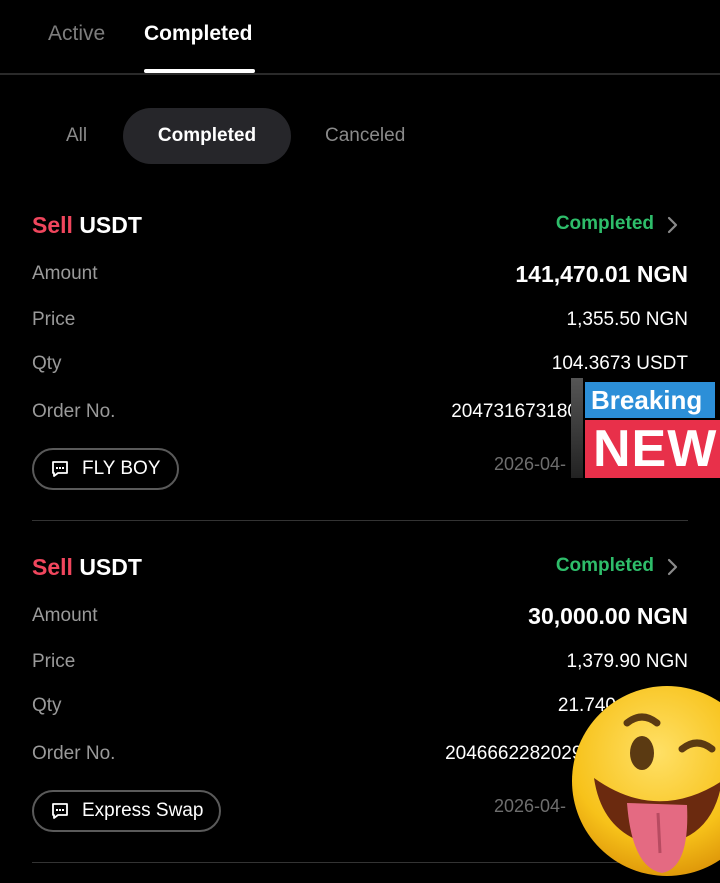 Image resolution: width=720 pixels, height=883 pixels. I want to click on top-tab-bar: Active Completed, so click(360, 37).